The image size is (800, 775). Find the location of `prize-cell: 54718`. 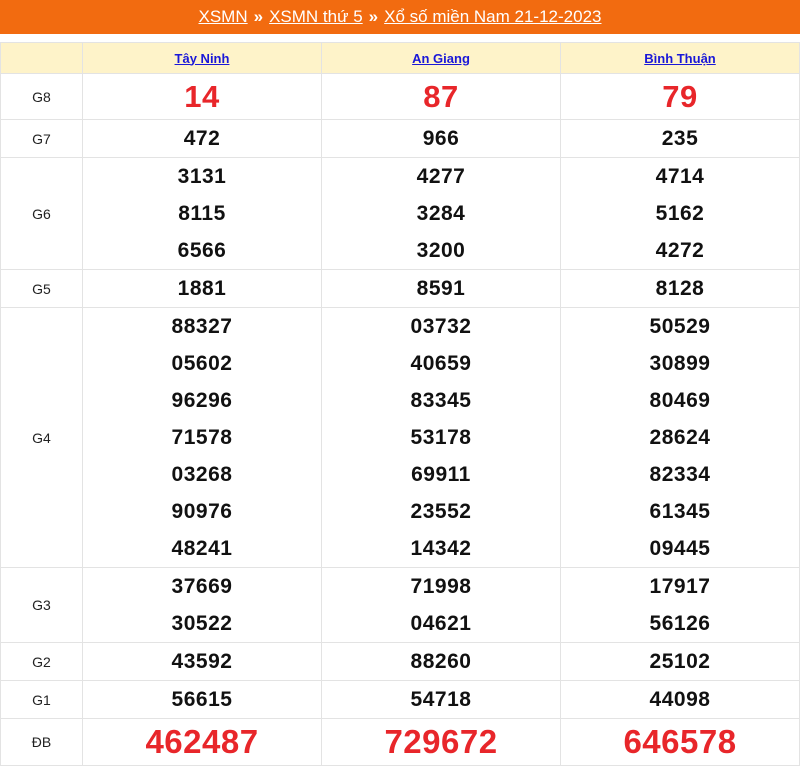

prize-cell: 54718 is located at coordinates (441, 699).